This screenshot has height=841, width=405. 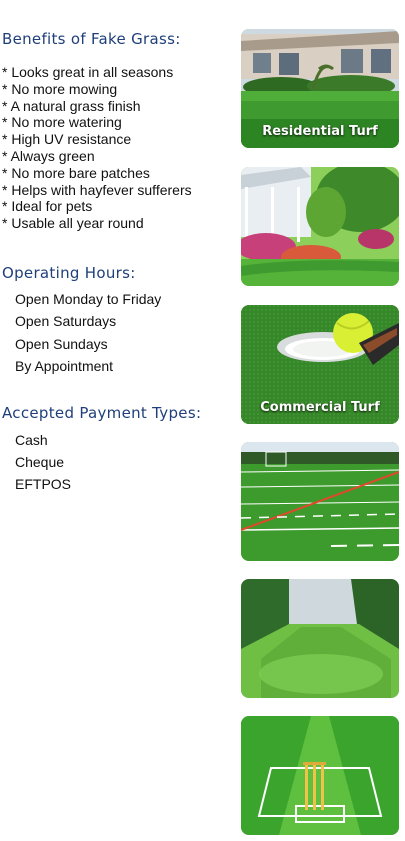 I want to click on golf-fairway-image, so click(x=320, y=638).